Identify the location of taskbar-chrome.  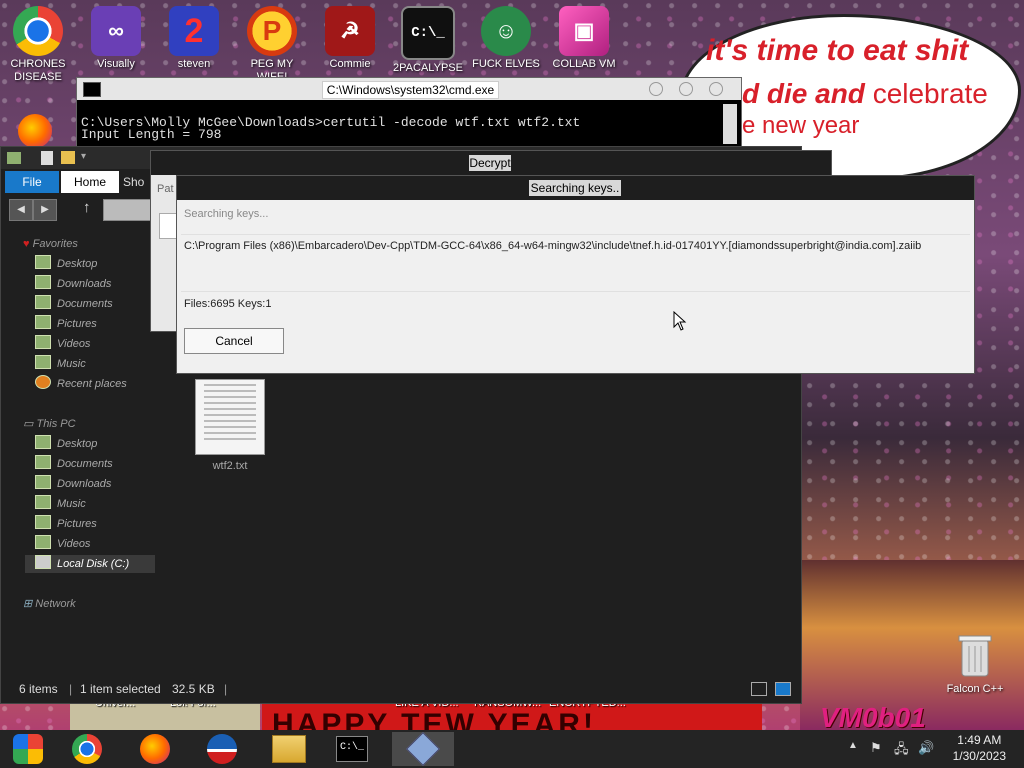
(87, 749).